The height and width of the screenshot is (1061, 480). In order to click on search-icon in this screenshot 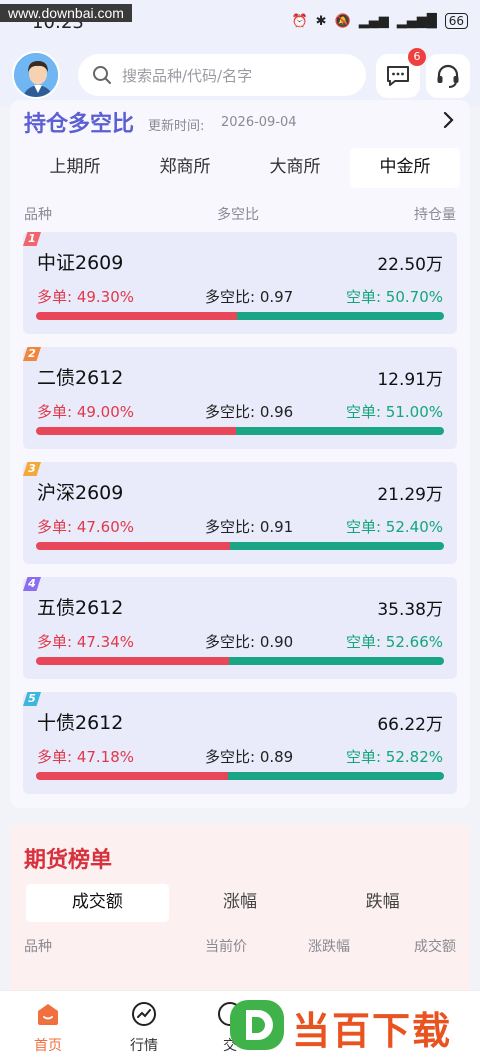, I will do `click(102, 75)`.